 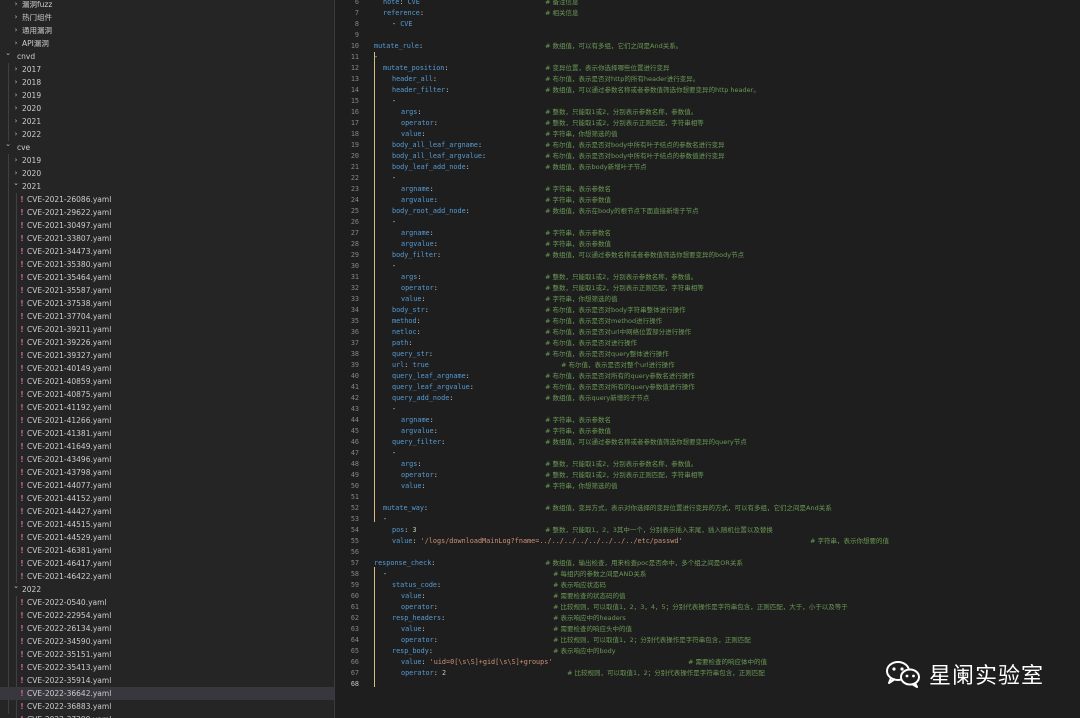 I want to click on folder-item: › 2018, so click(x=167, y=82).